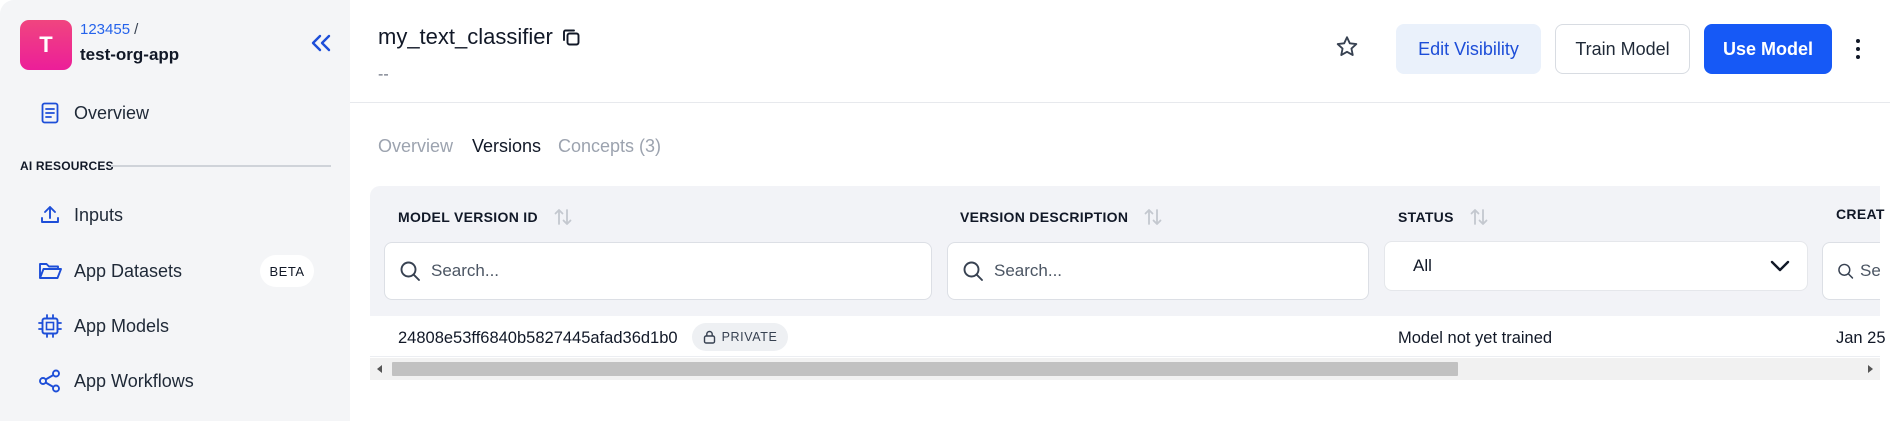 The height and width of the screenshot is (421, 1890). I want to click on scroll-left-arrow-icon, so click(380, 369).